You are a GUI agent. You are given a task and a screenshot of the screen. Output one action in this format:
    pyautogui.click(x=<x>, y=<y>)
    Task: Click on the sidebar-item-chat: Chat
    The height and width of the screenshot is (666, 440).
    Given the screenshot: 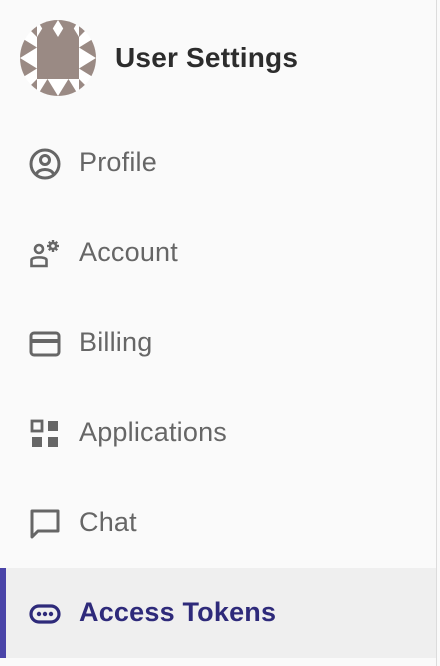 What is the action you would take?
    pyautogui.click(x=218, y=523)
    